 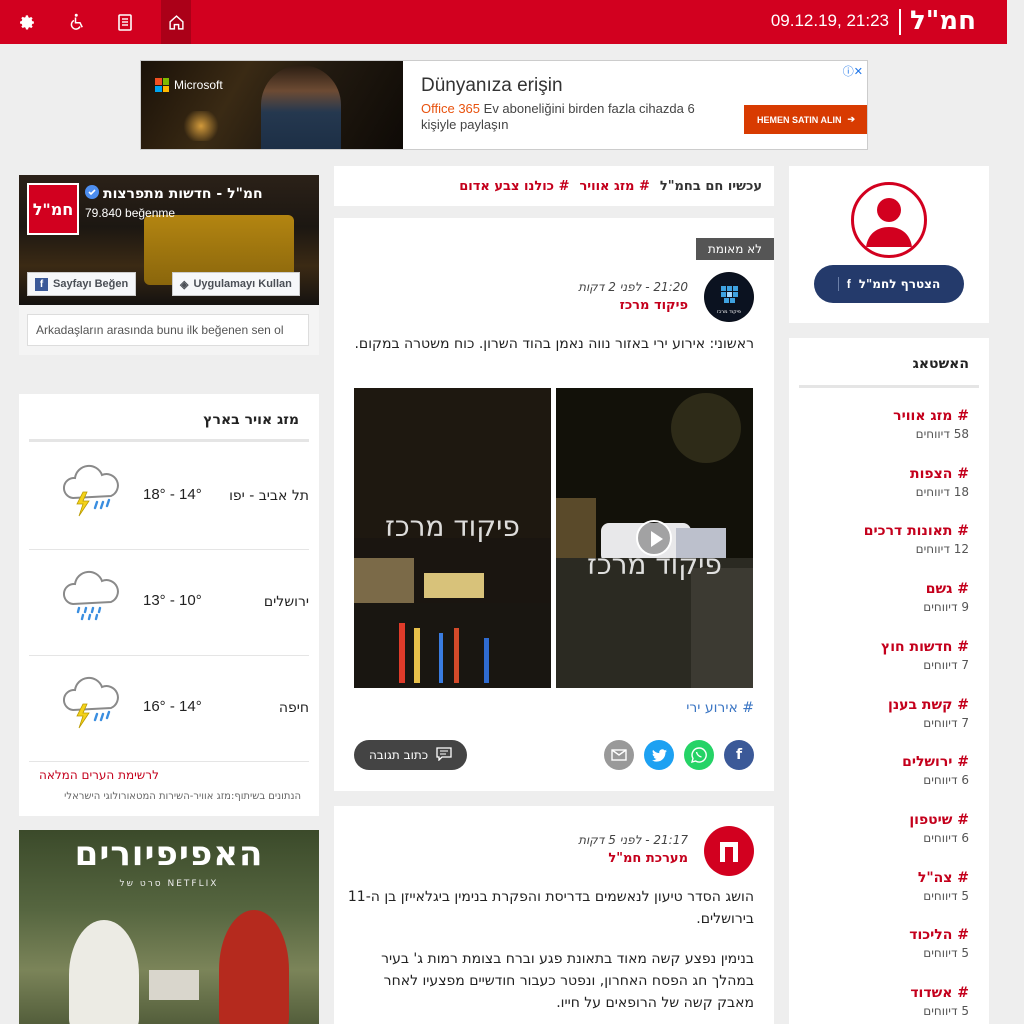 What do you see at coordinates (633, 296) in the screenshot?
I see `post-meta: 21:20 - לפני 2 דקות פיקוד מרכז` at bounding box center [633, 296].